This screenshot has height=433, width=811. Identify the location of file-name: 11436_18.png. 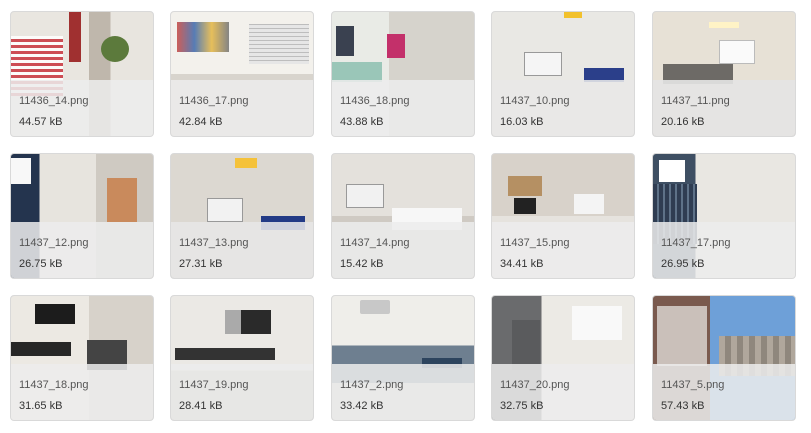
(375, 101).